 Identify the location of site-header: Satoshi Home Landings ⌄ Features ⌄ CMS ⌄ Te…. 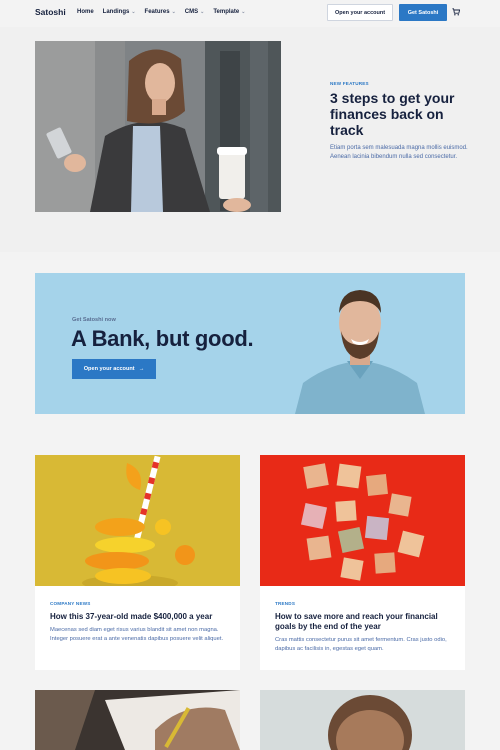
(250, 13).